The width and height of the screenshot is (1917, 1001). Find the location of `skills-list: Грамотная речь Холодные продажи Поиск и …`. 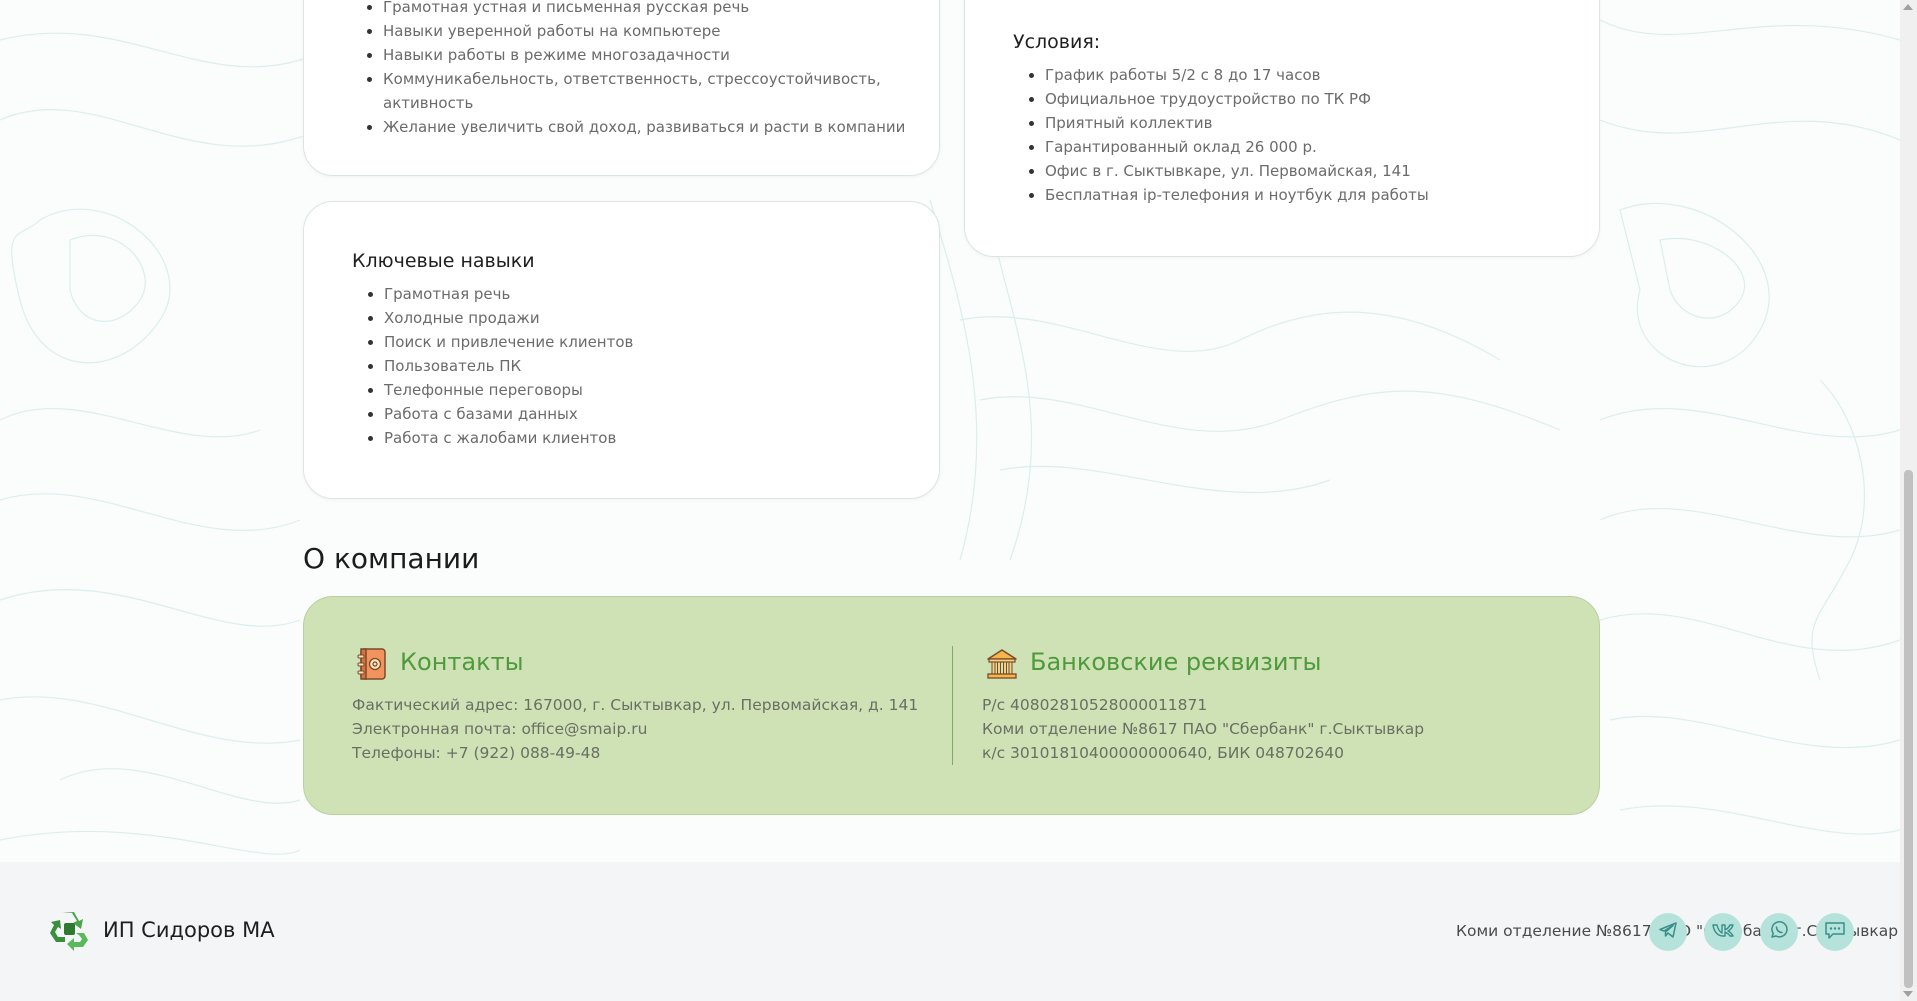

skills-list: Грамотная речь Холодные продажи Поиск и … is located at coordinates (648, 366).